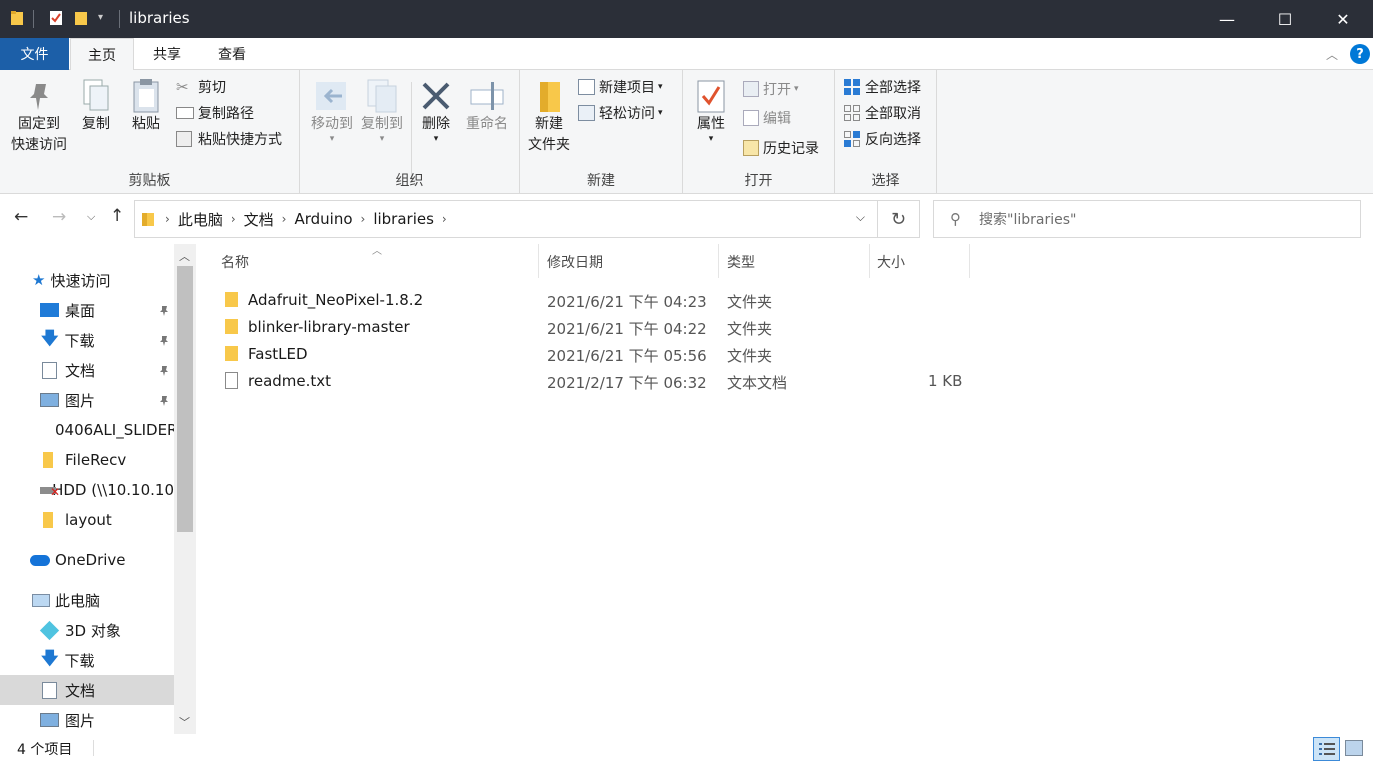 This screenshot has height=763, width=1373. I want to click on new-folder-quick-icon, so click(81, 18).